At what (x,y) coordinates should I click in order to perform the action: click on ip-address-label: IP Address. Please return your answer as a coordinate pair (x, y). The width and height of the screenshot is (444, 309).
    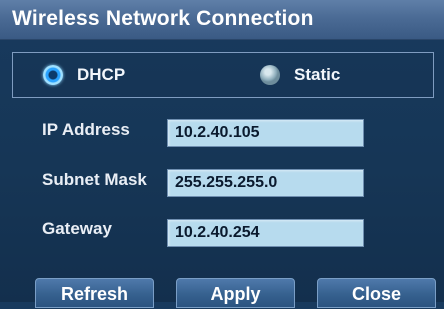
    Looking at the image, I should click on (86, 129).